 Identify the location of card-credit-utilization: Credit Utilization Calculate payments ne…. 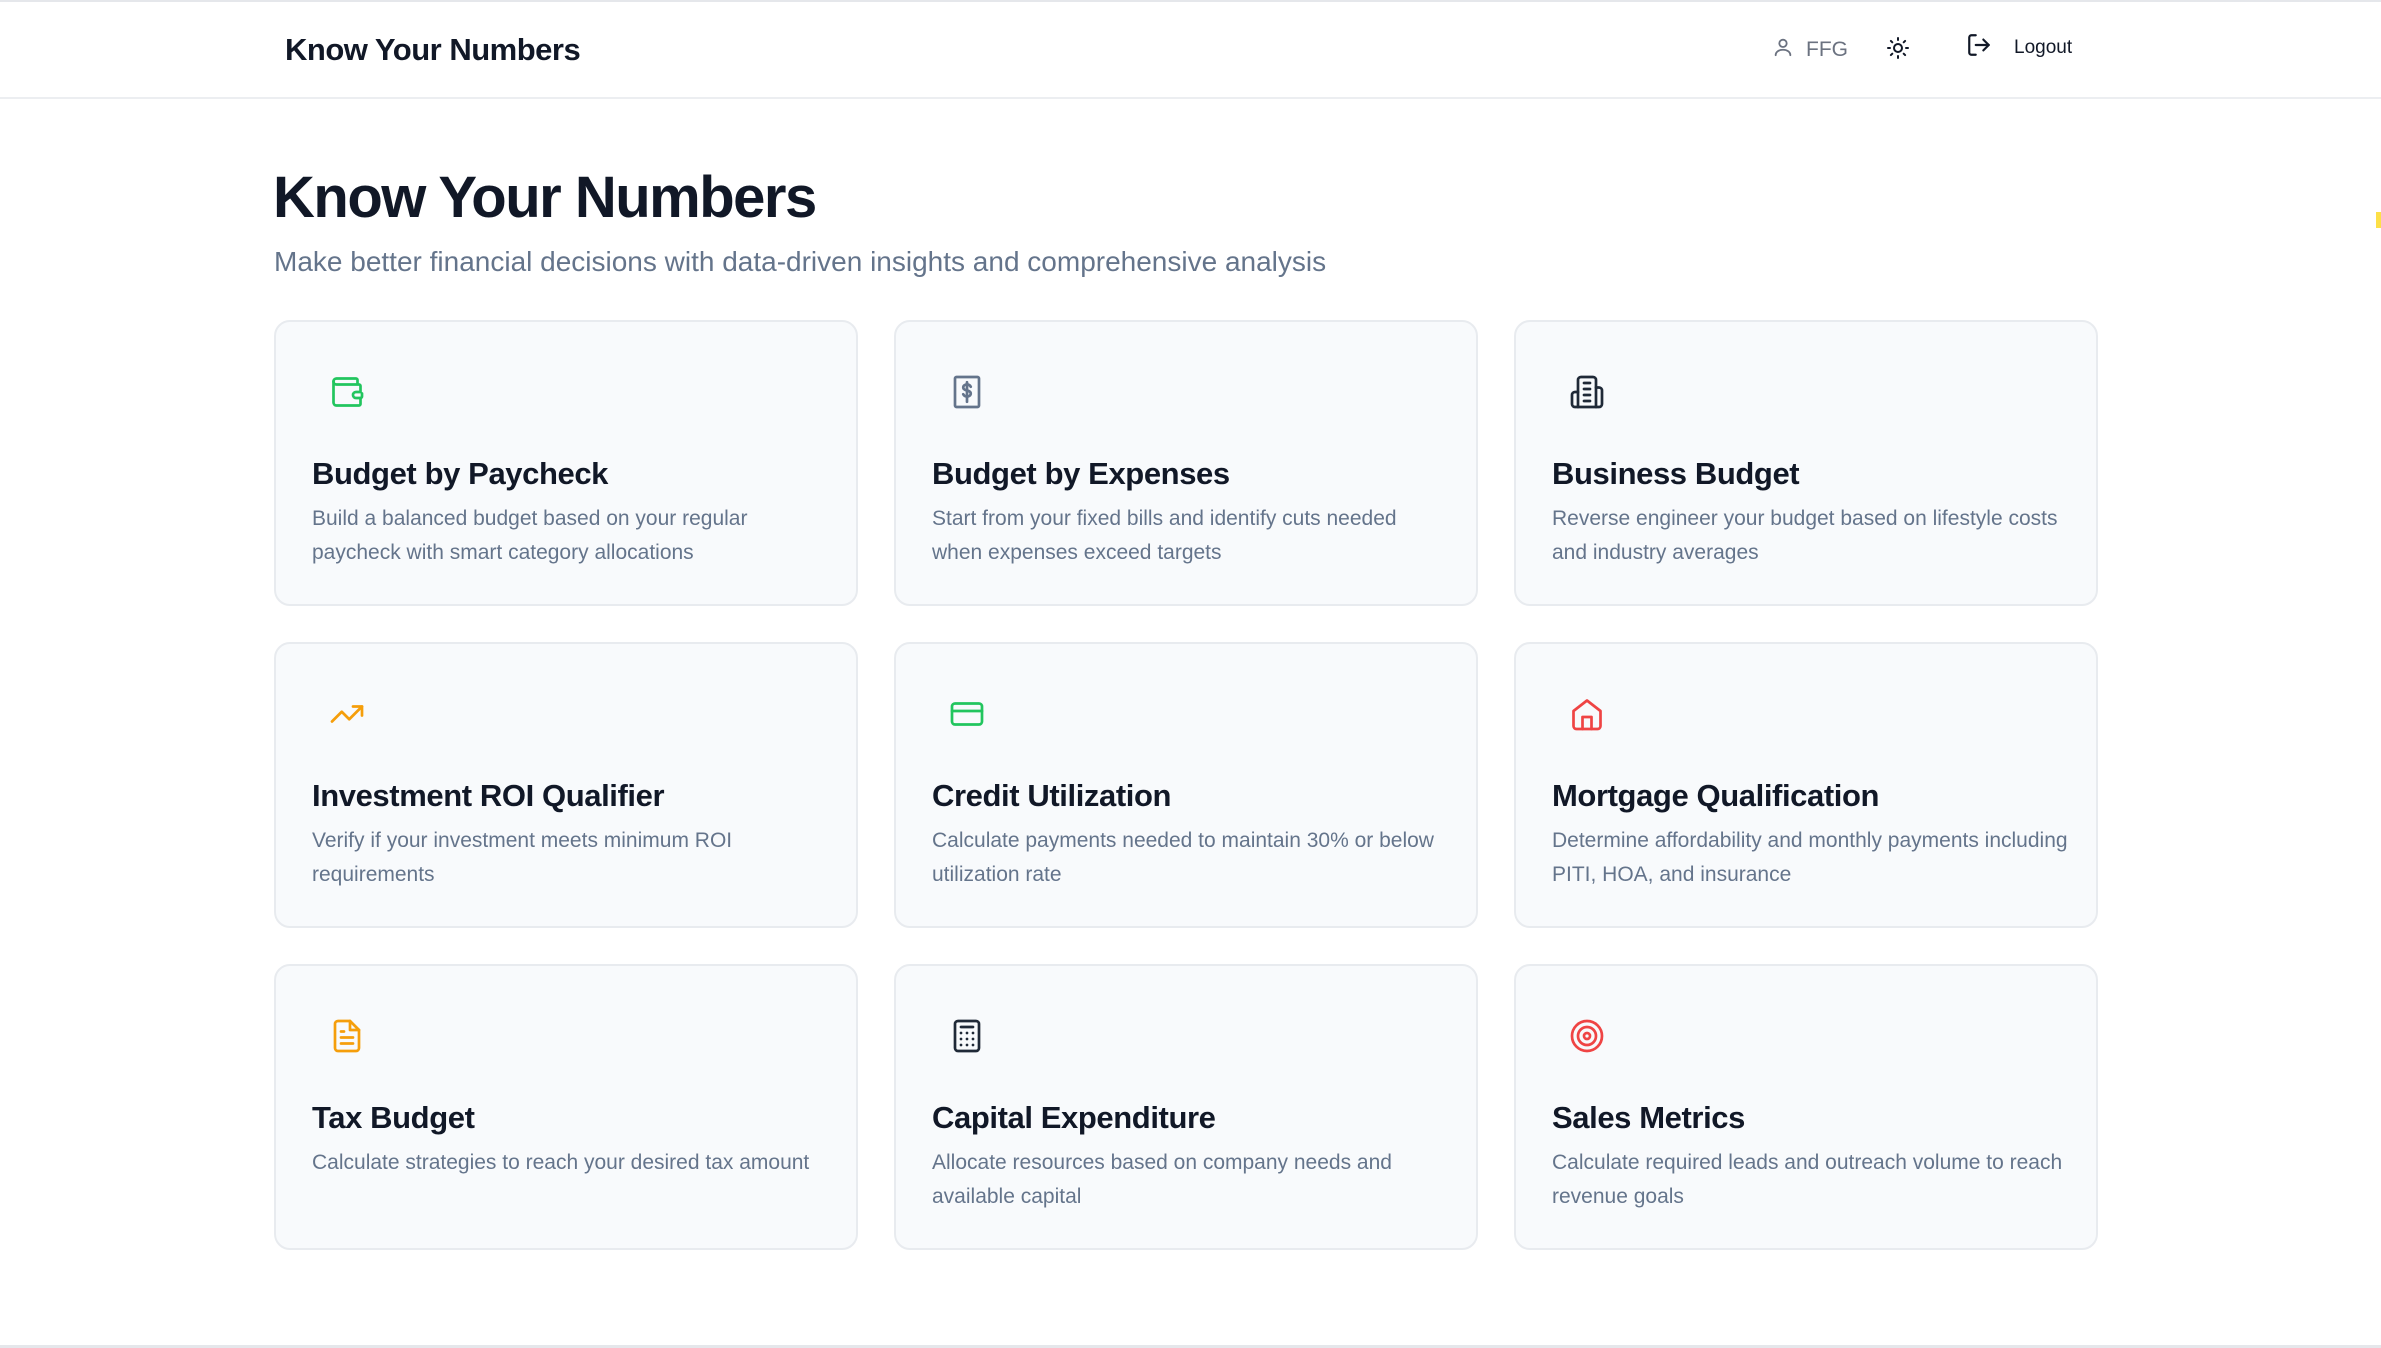
(1186, 785).